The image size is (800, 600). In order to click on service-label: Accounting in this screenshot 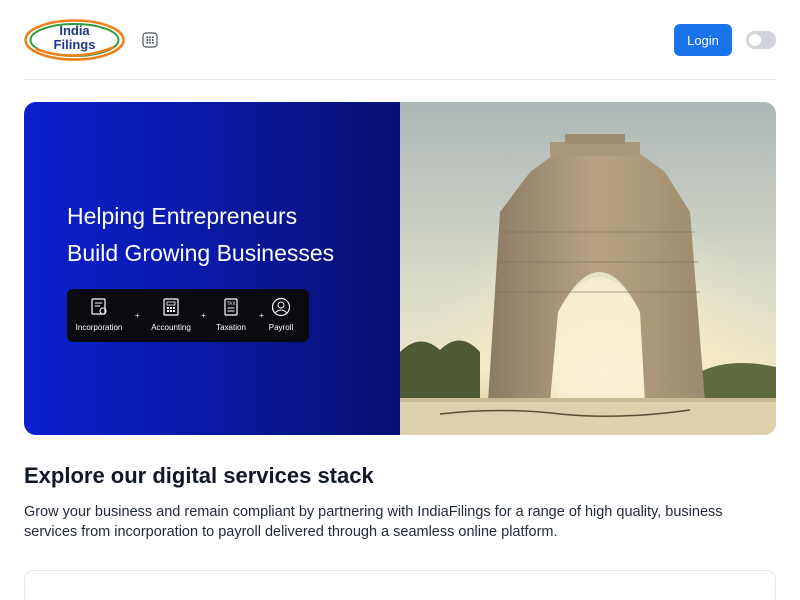, I will do `click(171, 327)`.